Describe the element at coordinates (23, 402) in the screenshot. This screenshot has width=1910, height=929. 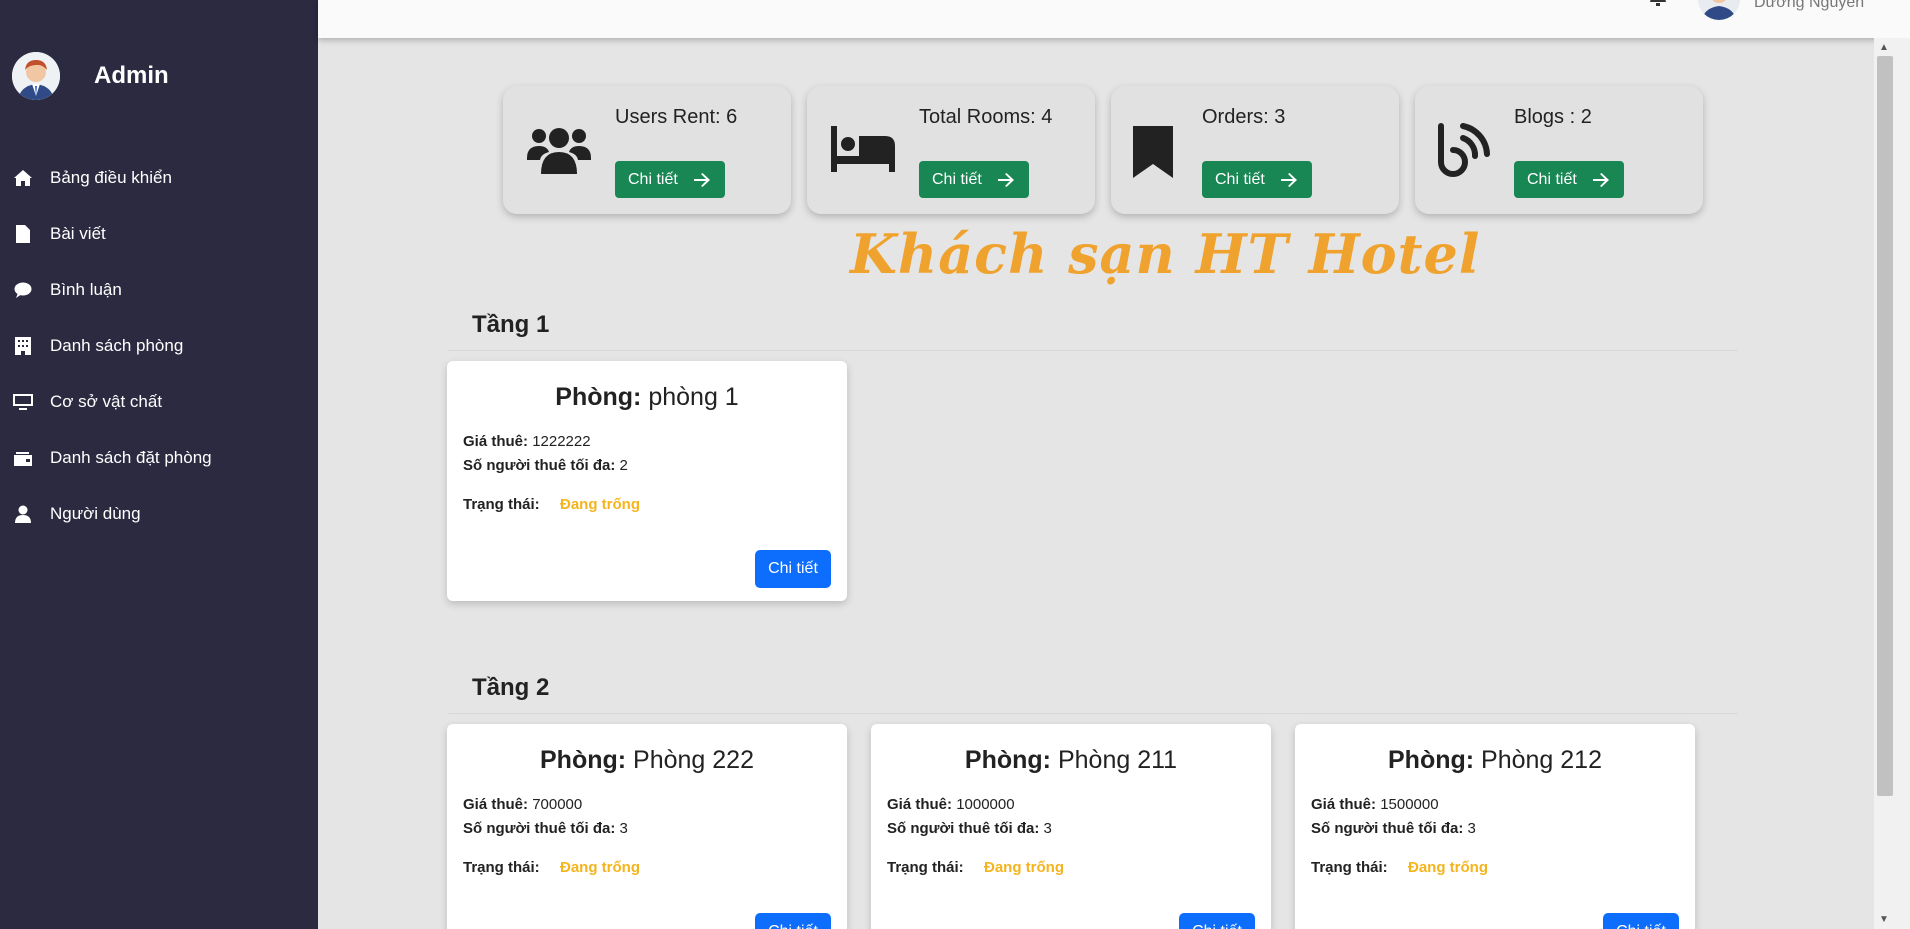
I see `monitor-icon` at that location.